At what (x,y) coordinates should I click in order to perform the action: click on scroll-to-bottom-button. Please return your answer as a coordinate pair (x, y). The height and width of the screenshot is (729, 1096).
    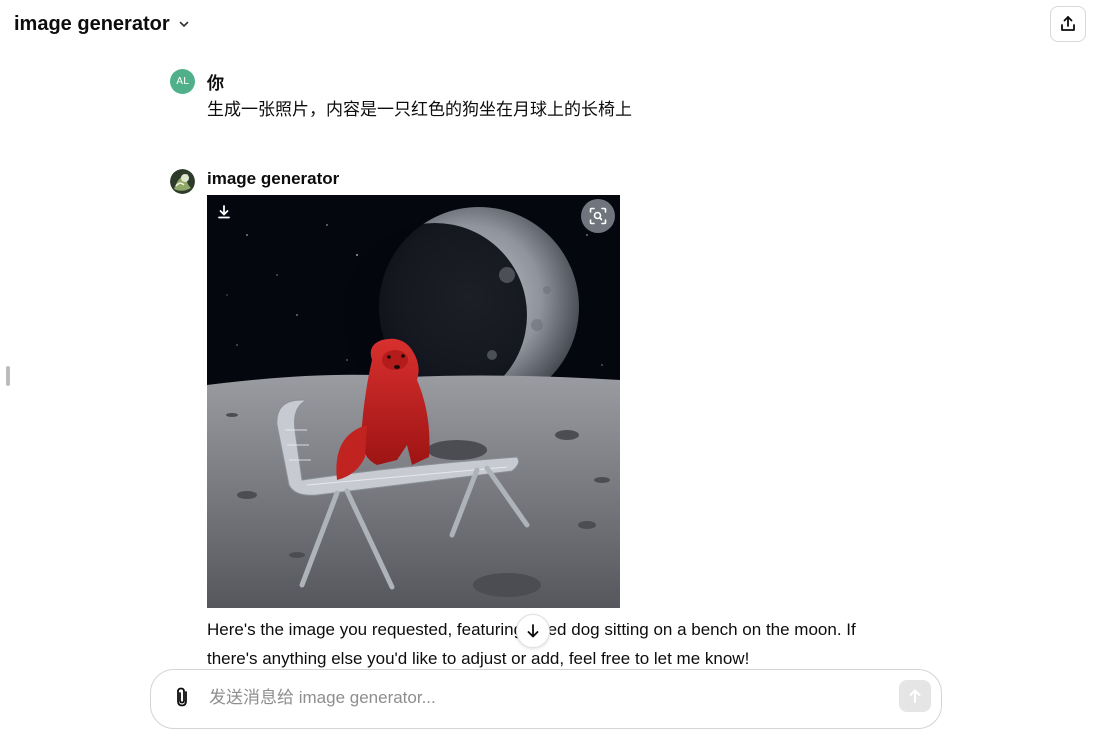
    Looking at the image, I should click on (533, 631).